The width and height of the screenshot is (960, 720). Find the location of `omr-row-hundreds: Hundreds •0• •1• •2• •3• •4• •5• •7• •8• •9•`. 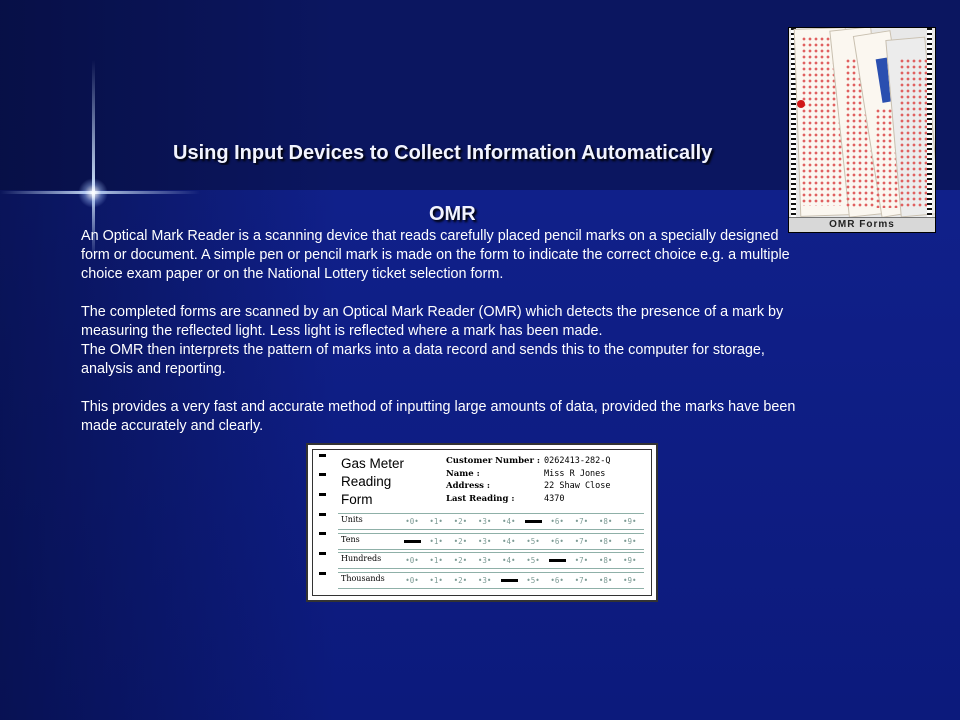

omr-row-hundreds: Hundreds •0• •1• •2• •3• •4• •5• •7• •8• •9• is located at coordinates (491, 560).